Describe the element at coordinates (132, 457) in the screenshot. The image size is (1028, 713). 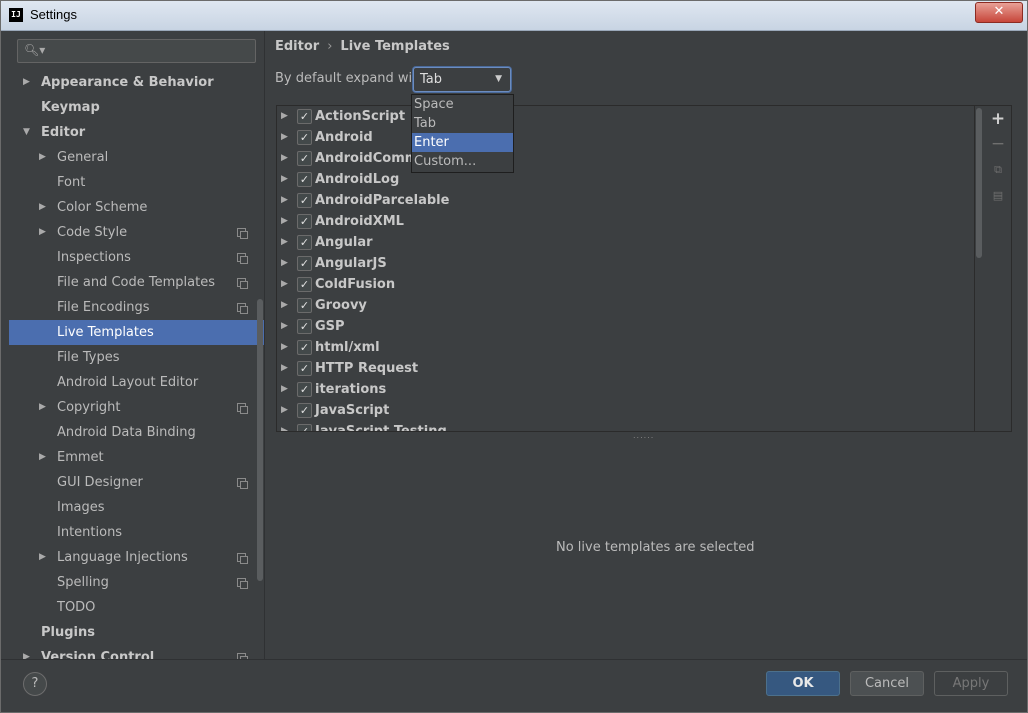
I see `sidebar-item-emmet: ▶ Emmet` at that location.